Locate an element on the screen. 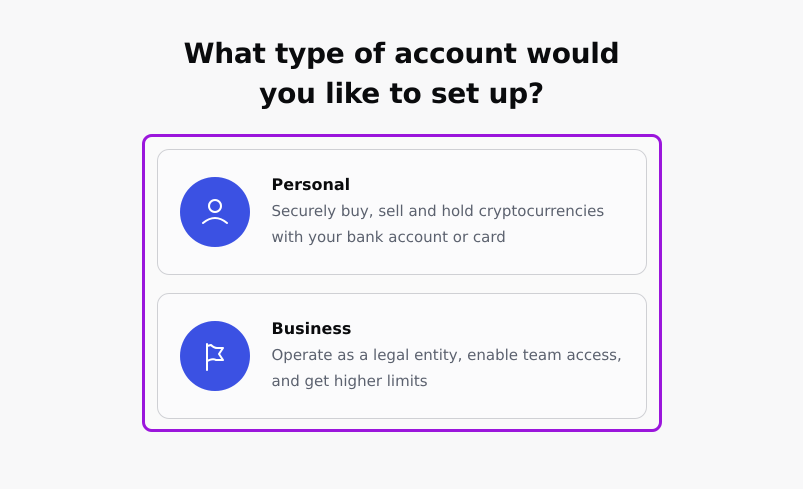 The height and width of the screenshot is (489, 803). option-title: Business is located at coordinates (312, 328).